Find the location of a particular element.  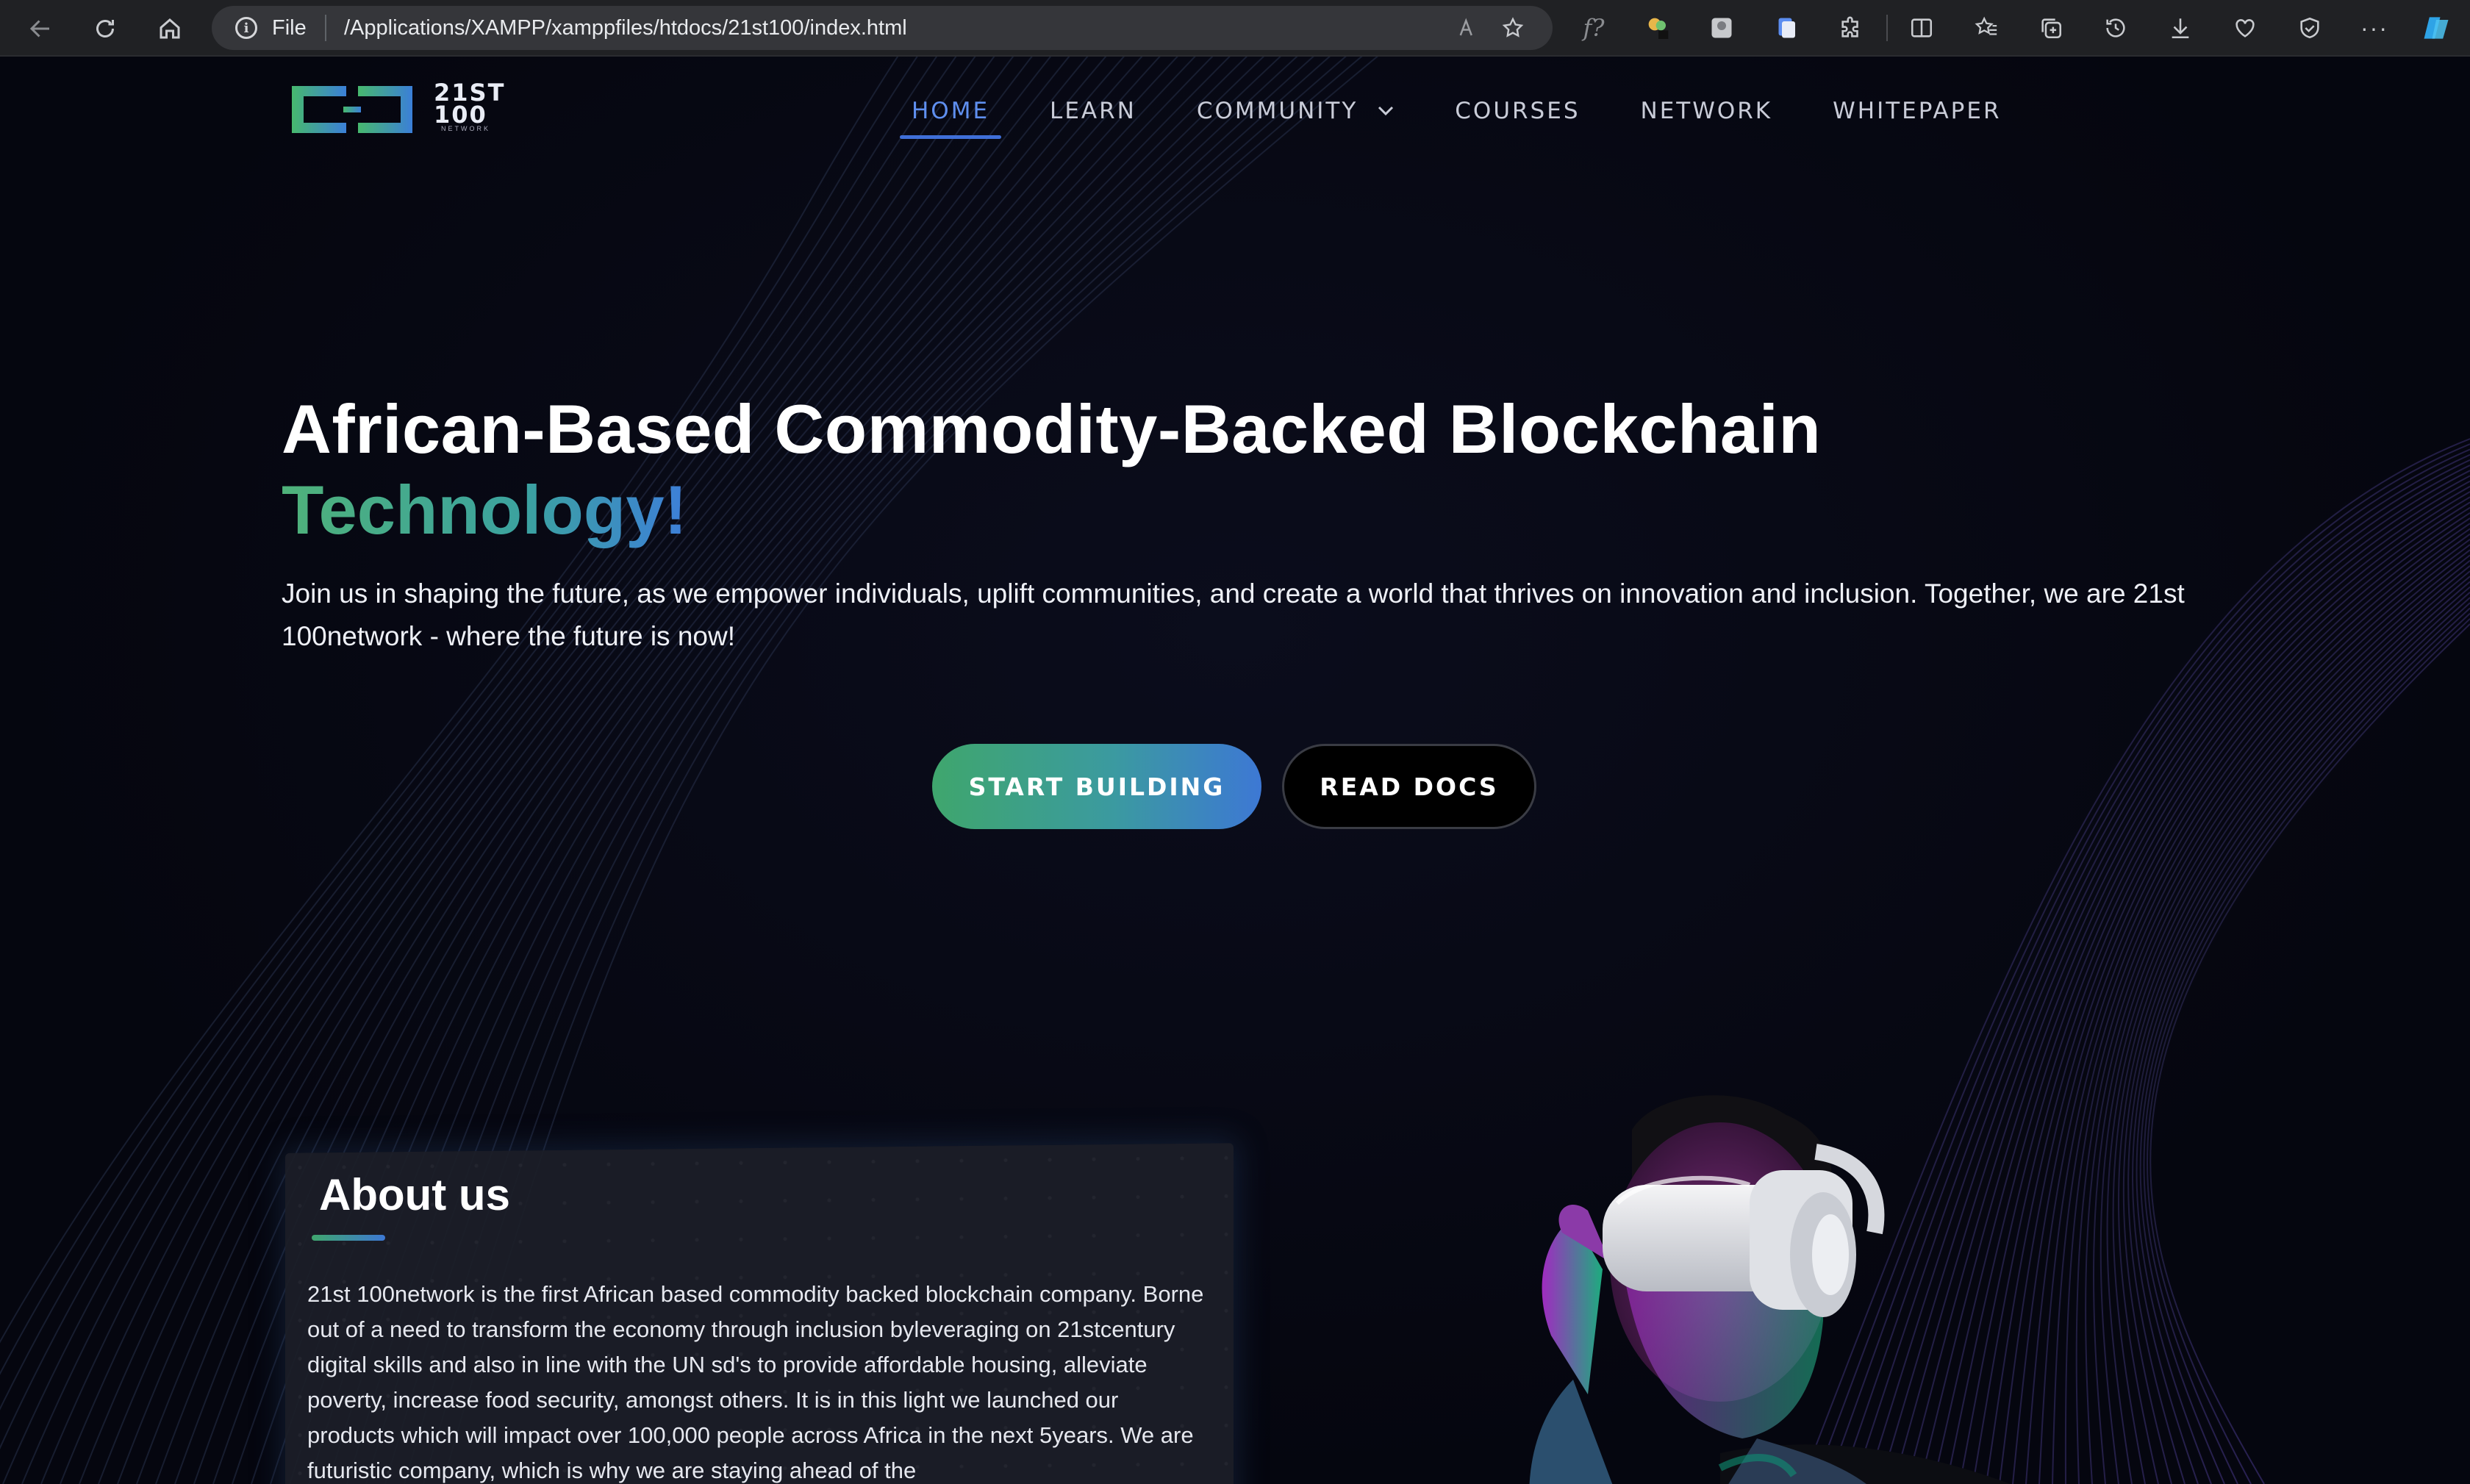

nav-courses: COURSES is located at coordinates (1517, 111).